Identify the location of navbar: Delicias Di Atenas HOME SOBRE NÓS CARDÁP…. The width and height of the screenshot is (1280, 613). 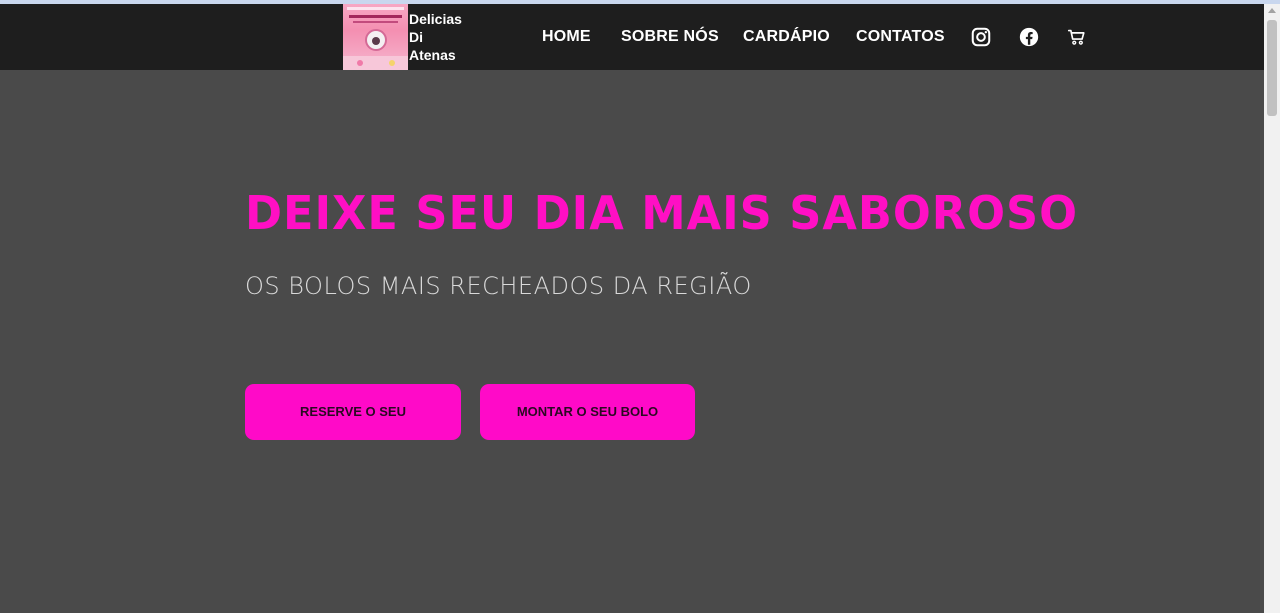
(632, 37).